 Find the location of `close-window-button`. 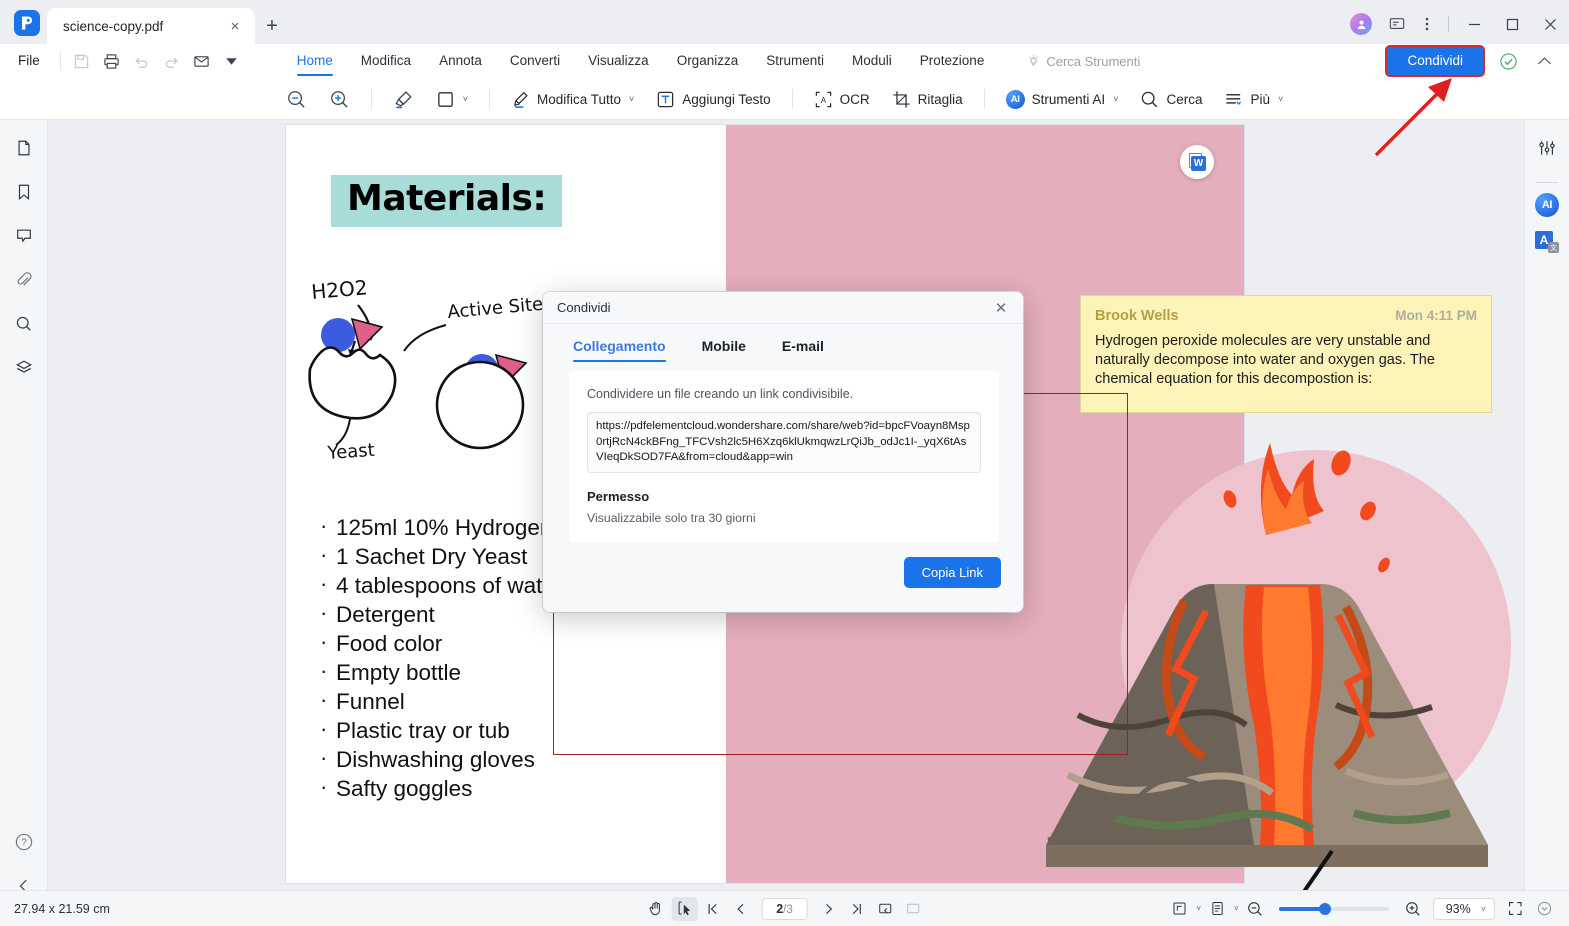

close-window-button is located at coordinates (1550, 24).